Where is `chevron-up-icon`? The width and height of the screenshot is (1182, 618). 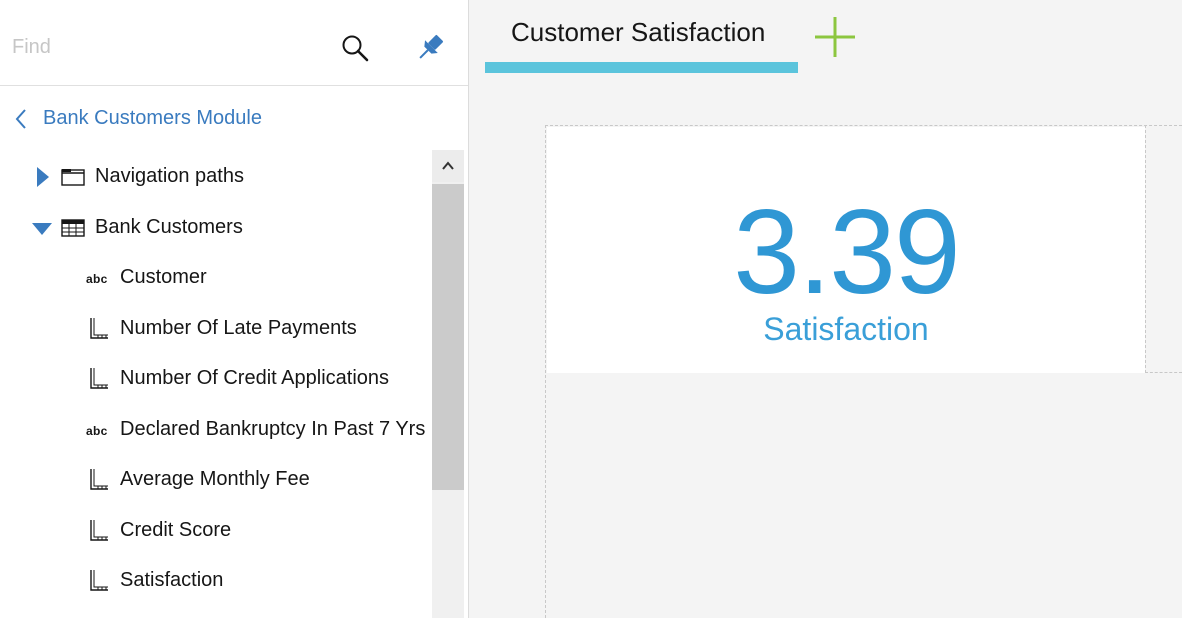
chevron-up-icon is located at coordinates (448, 165).